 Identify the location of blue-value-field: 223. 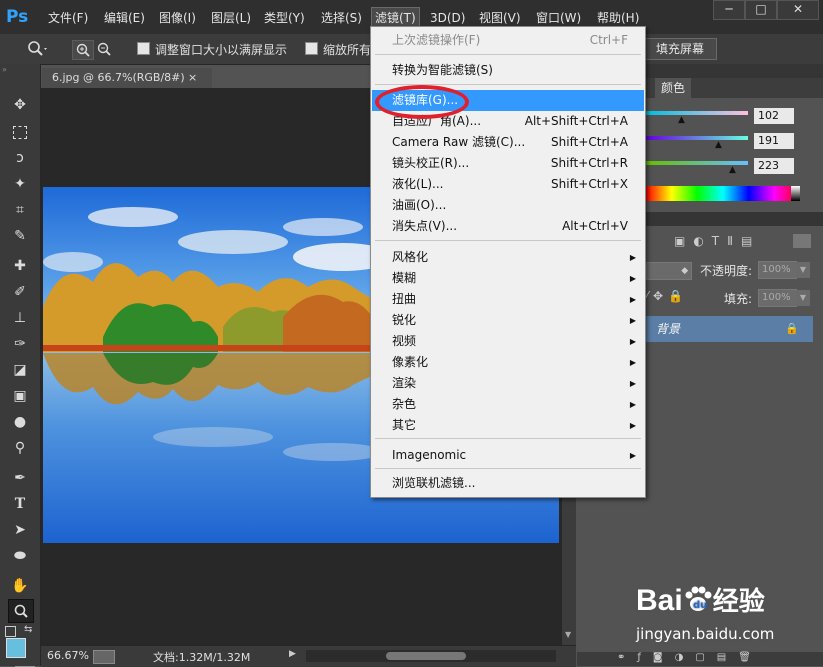
(774, 166).